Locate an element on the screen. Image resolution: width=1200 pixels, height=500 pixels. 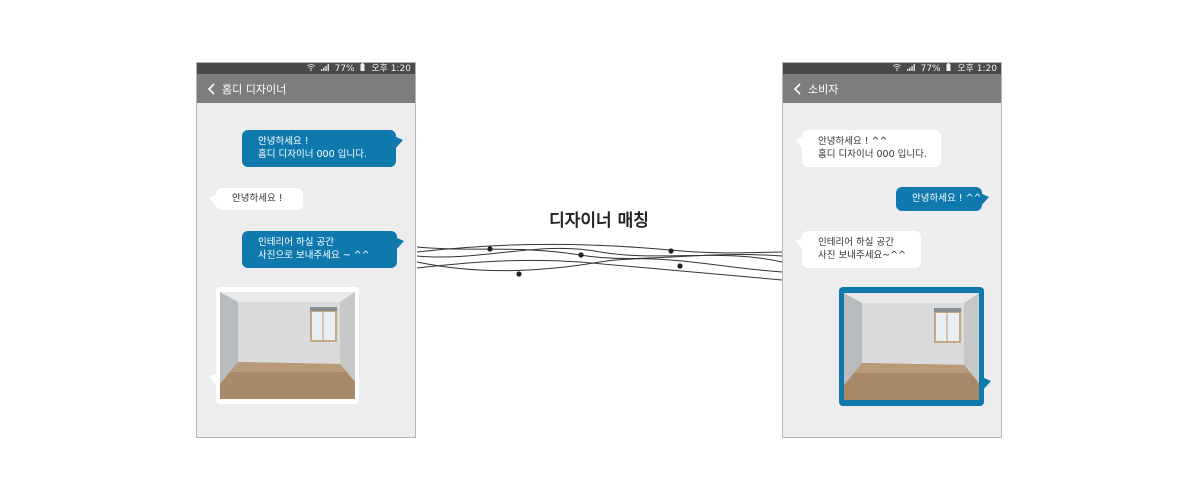
chat-title: 소비자 is located at coordinates (823, 89).